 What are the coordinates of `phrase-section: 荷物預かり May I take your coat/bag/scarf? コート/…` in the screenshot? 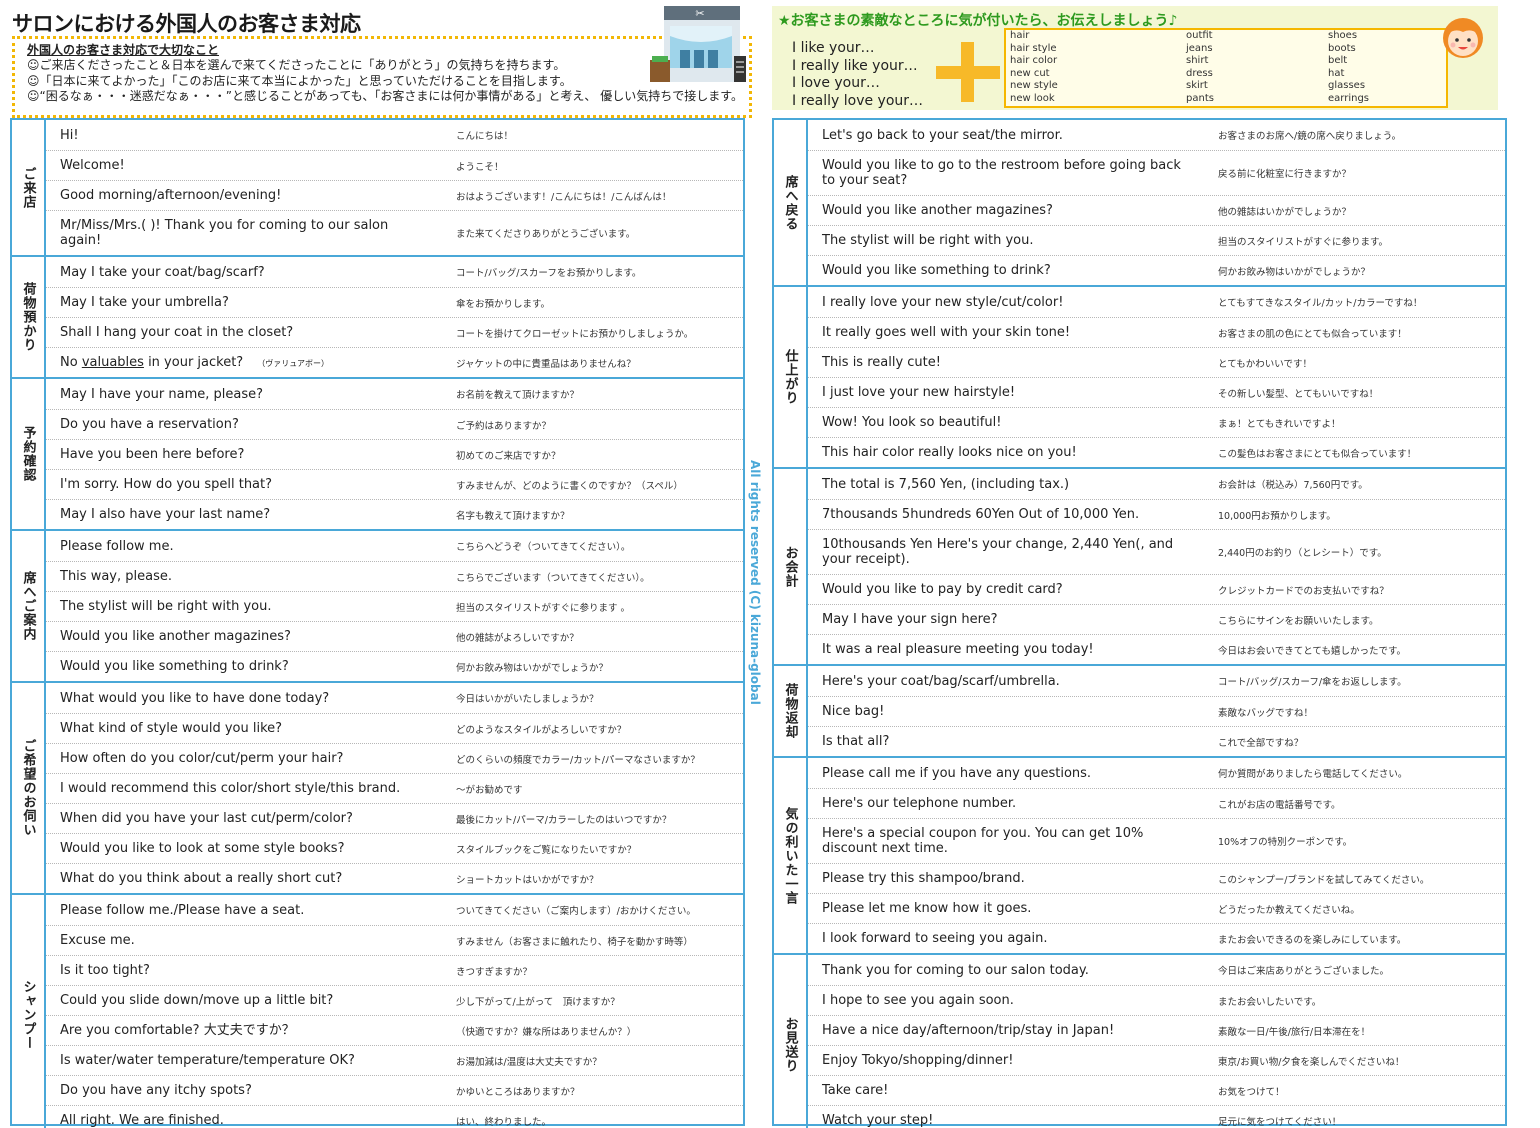 It's located at (377, 316).